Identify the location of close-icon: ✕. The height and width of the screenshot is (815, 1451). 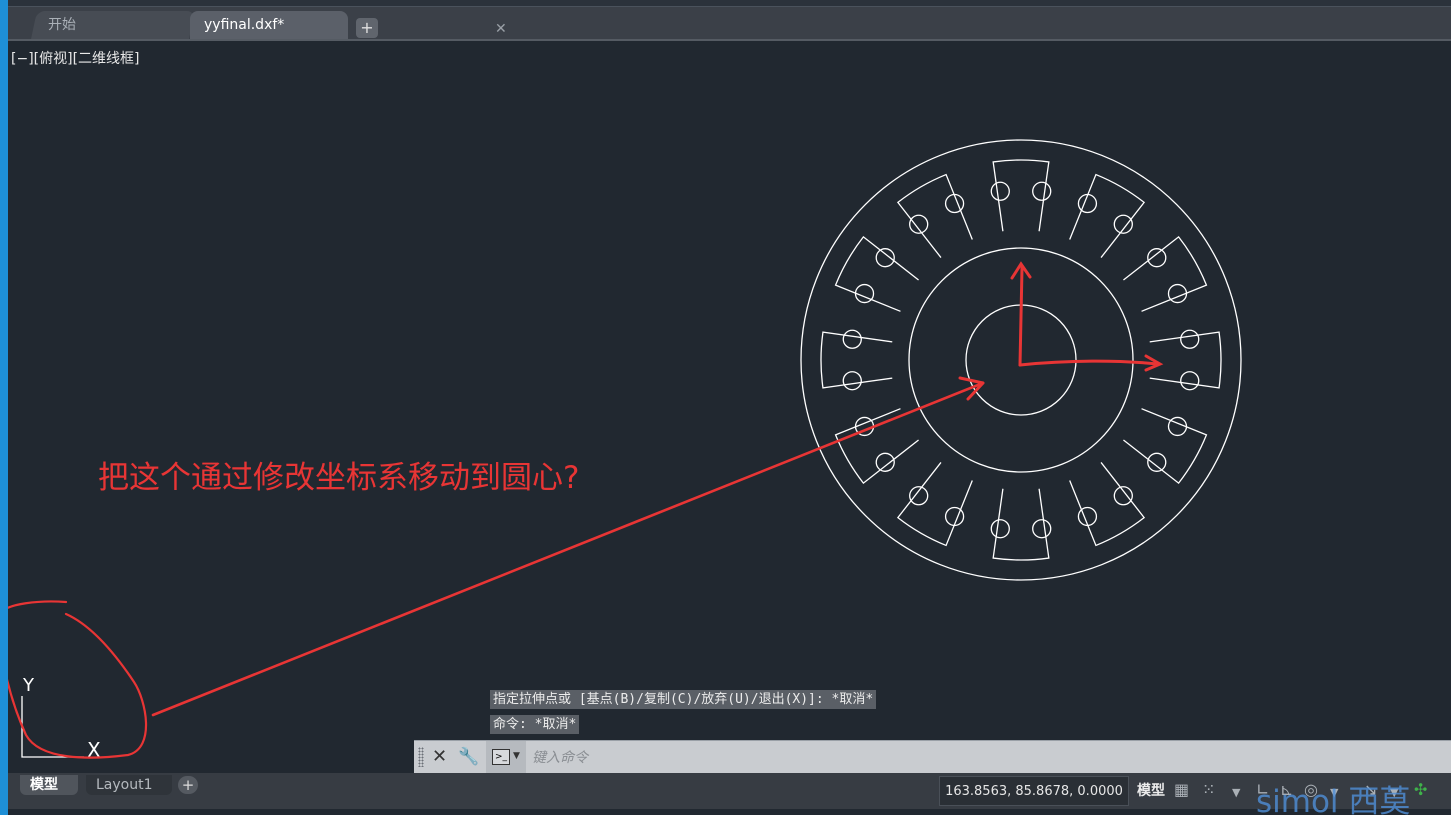
(439, 757).